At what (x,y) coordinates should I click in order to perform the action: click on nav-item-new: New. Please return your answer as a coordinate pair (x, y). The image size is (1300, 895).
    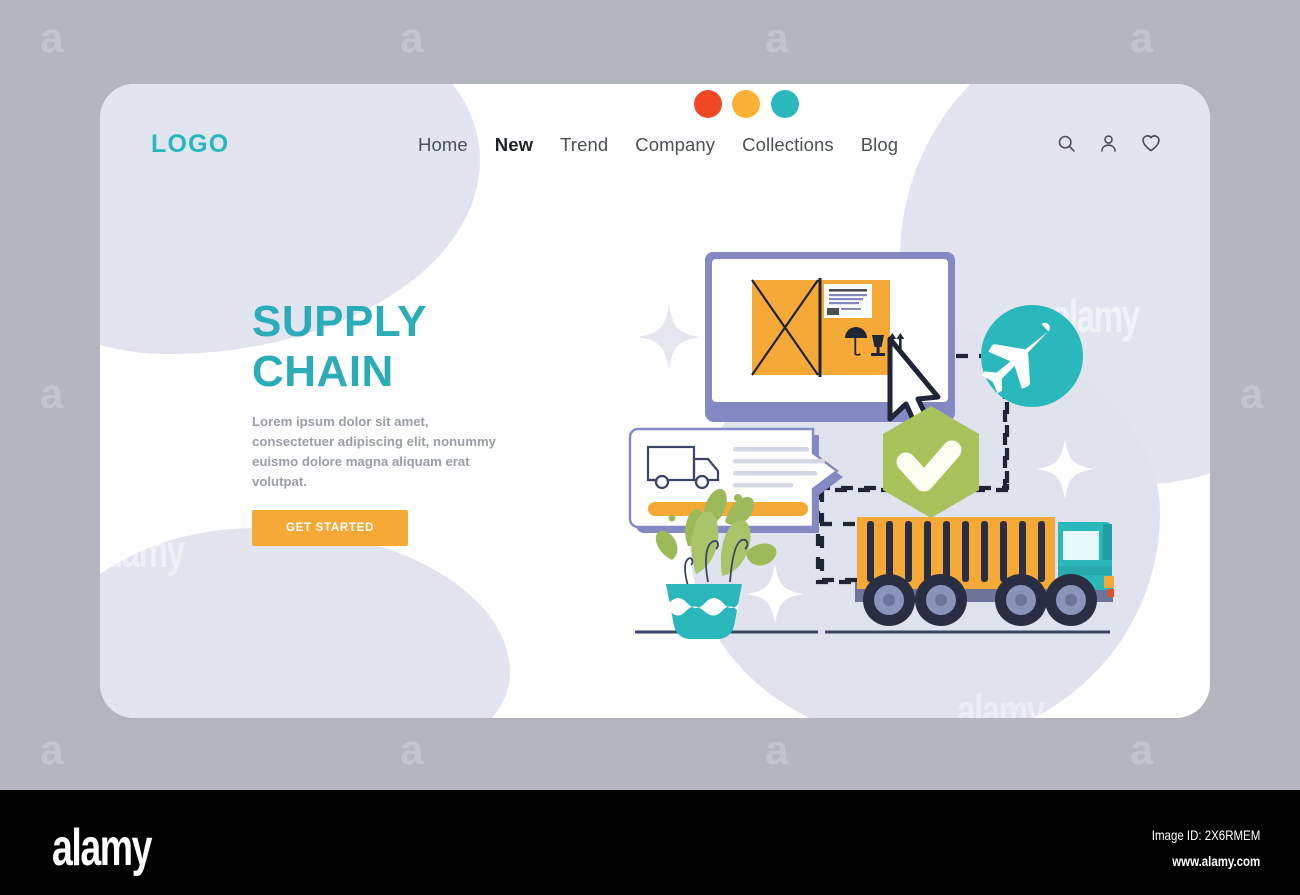
    Looking at the image, I should click on (514, 145).